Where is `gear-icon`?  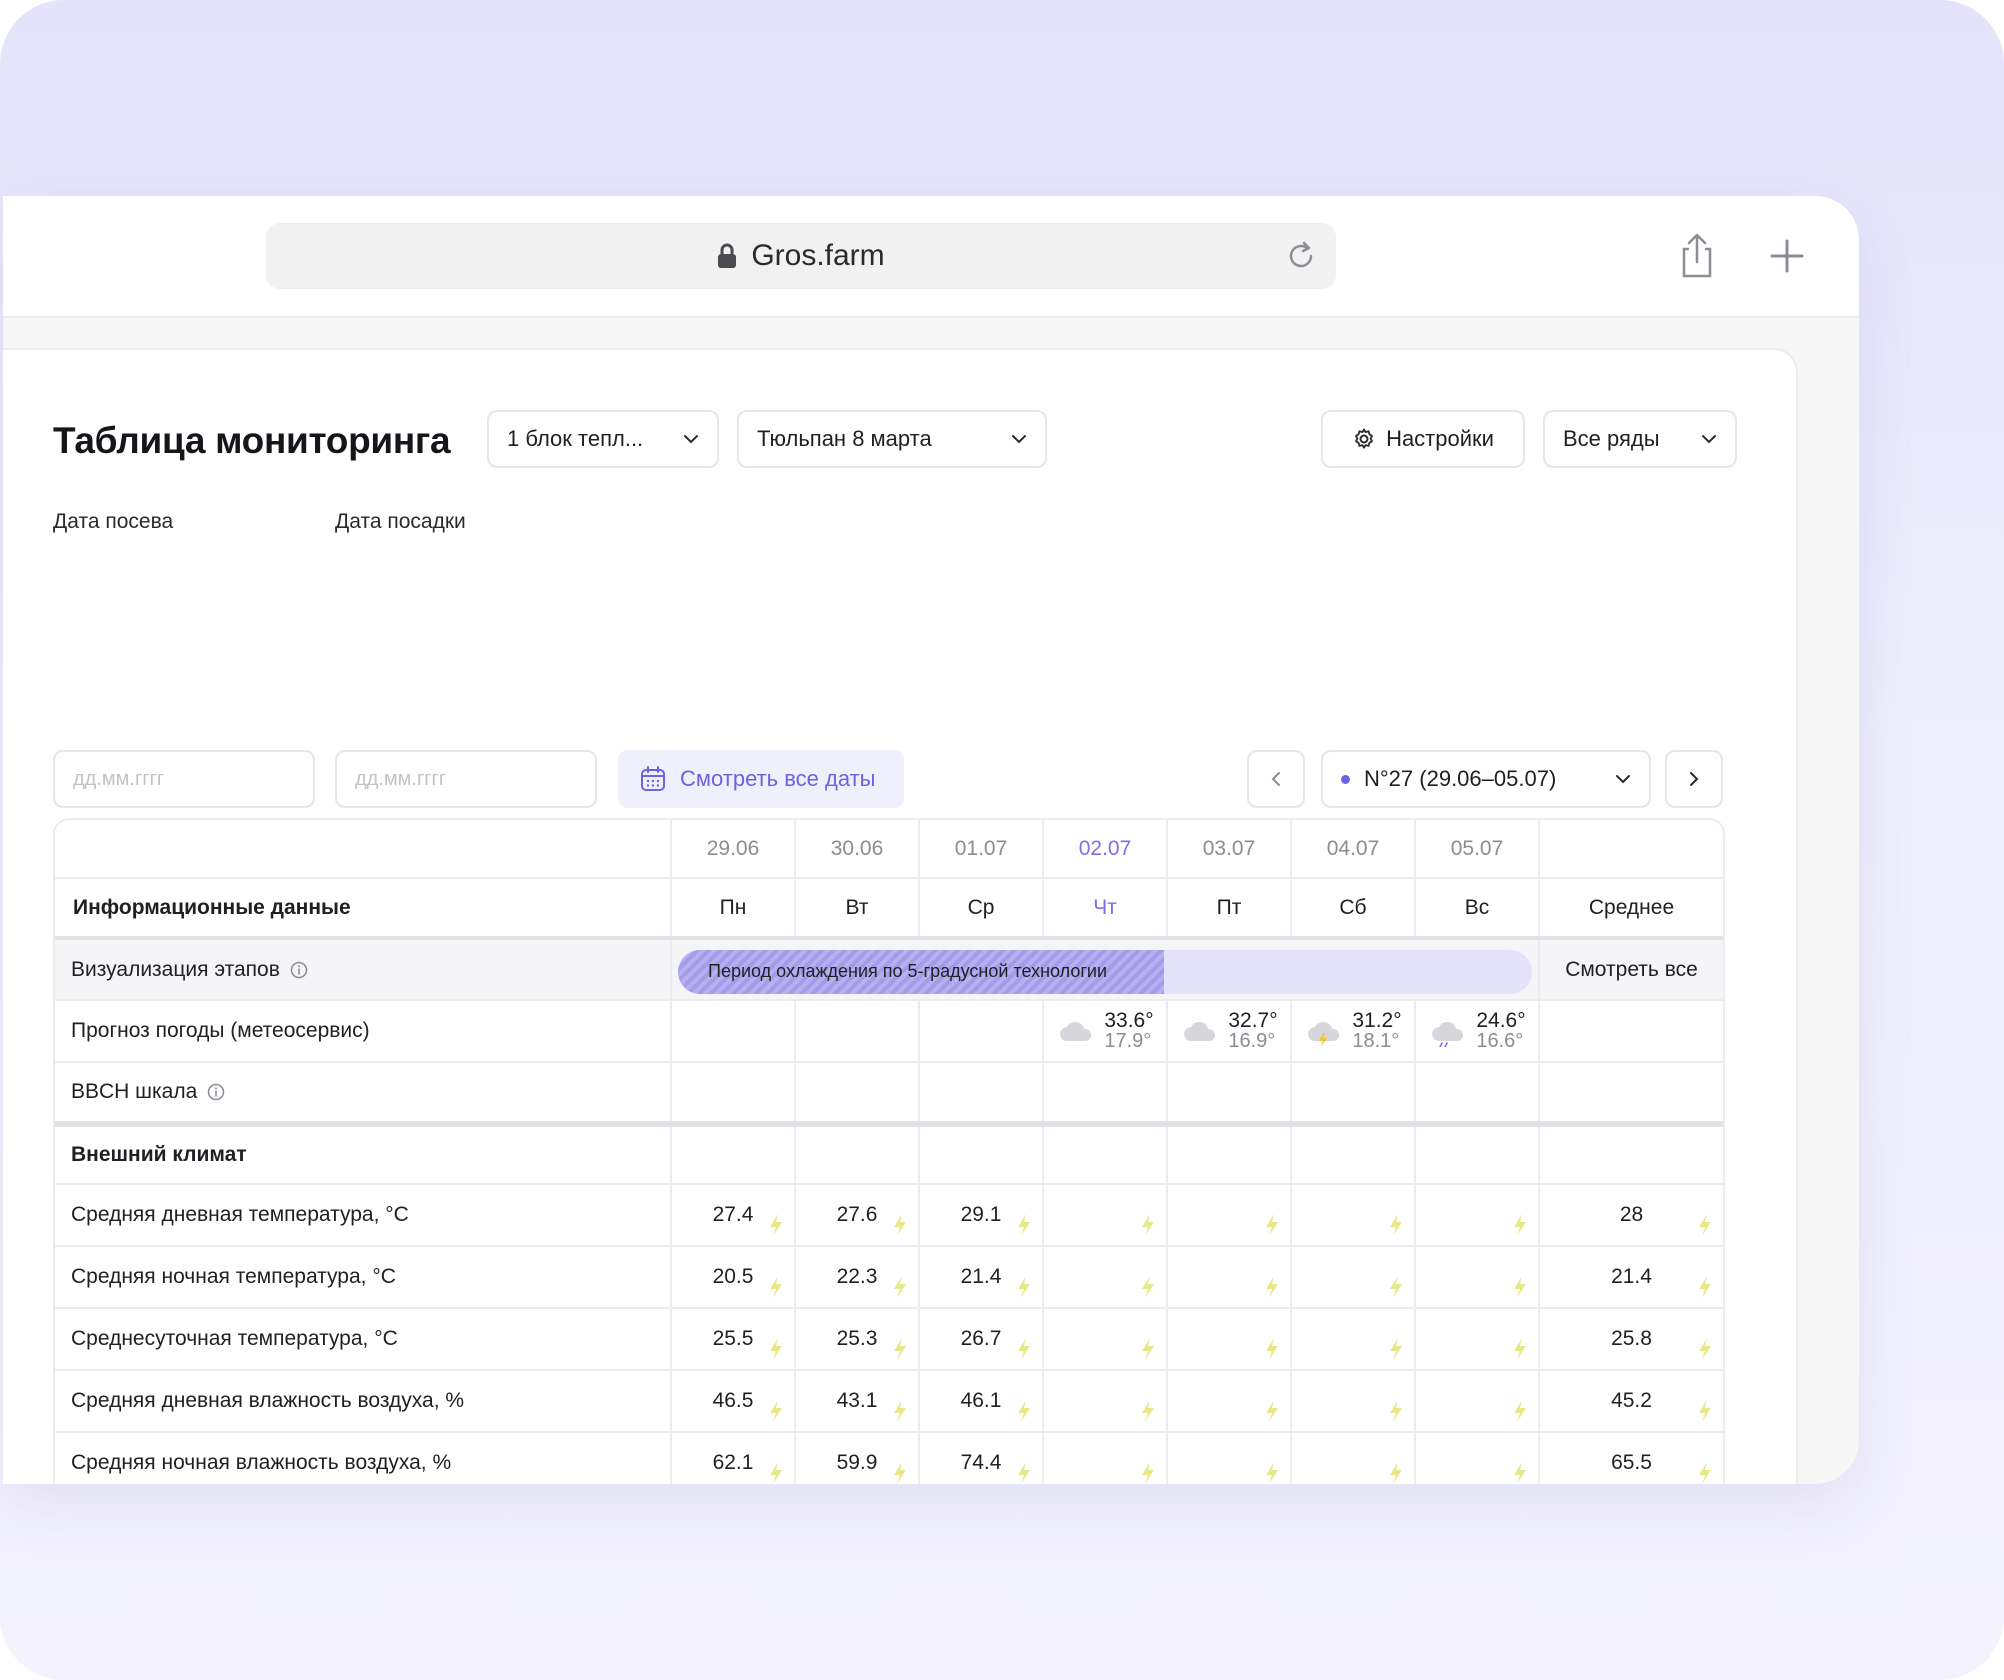 gear-icon is located at coordinates (1364, 438).